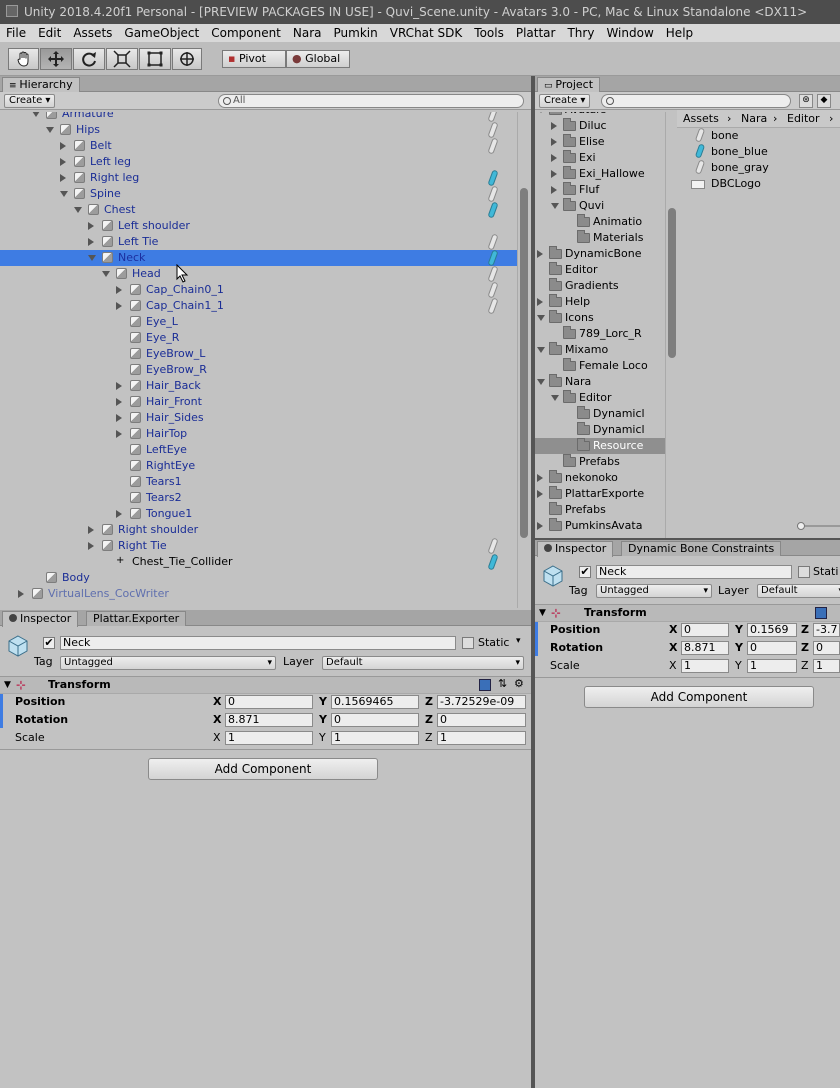 This screenshot has height=1088, width=840. I want to click on preset-icon: ⇅, so click(502, 683).